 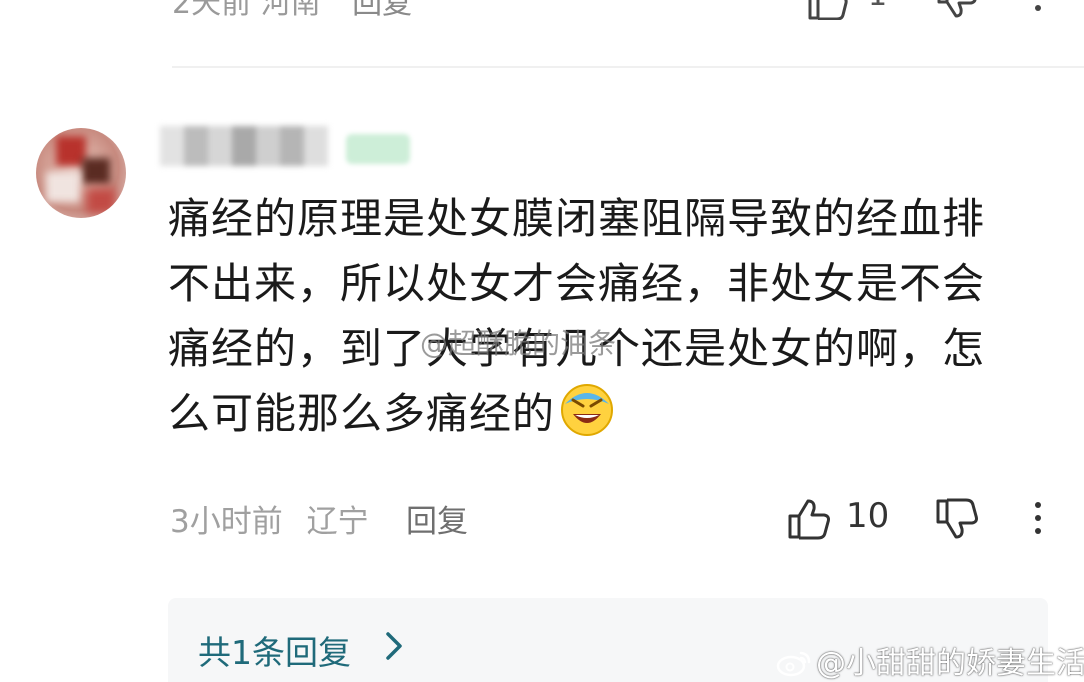 What do you see at coordinates (877, 6) in the screenshot?
I see `previous-like-count: 1` at bounding box center [877, 6].